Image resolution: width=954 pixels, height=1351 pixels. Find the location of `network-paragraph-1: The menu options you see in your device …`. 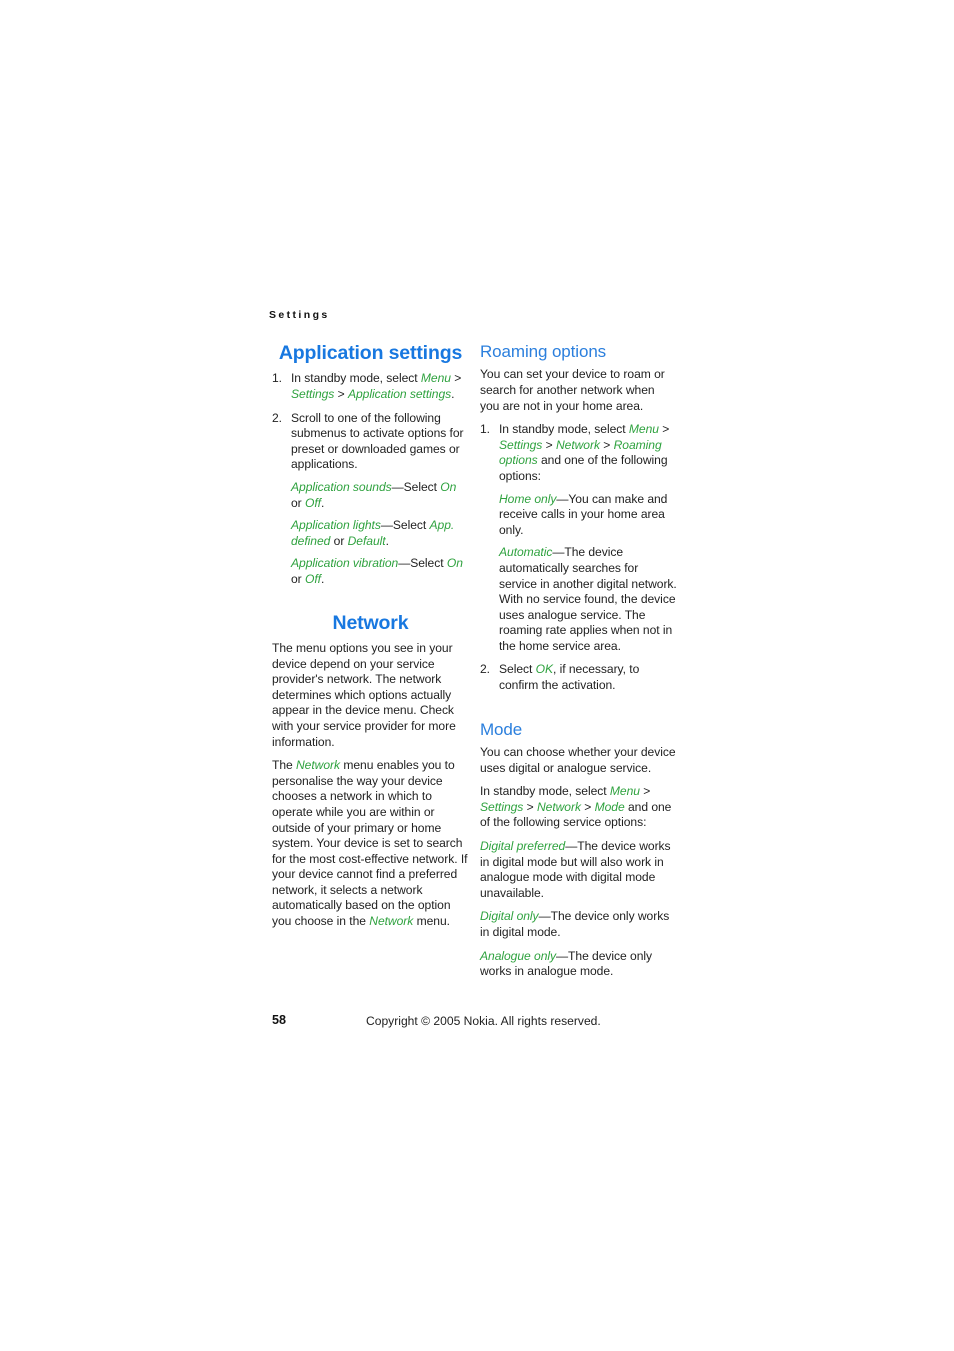

network-paragraph-1: The menu options you see in your device … is located at coordinates (364, 694).